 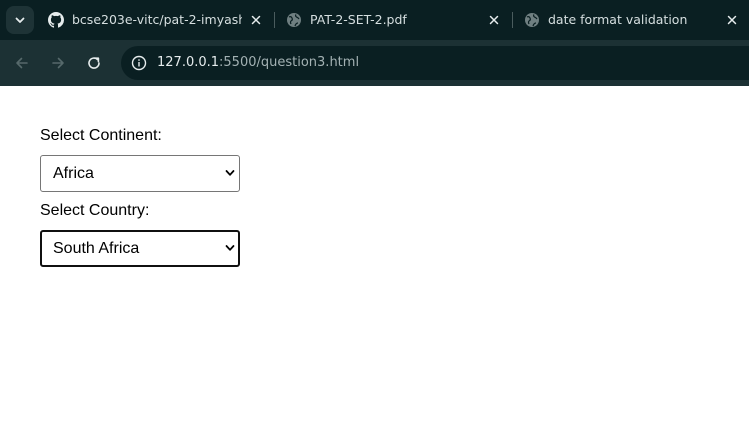 What do you see at coordinates (435, 63) in the screenshot?
I see `address-bar: 127.0.0.1:5500/question3.html` at bounding box center [435, 63].